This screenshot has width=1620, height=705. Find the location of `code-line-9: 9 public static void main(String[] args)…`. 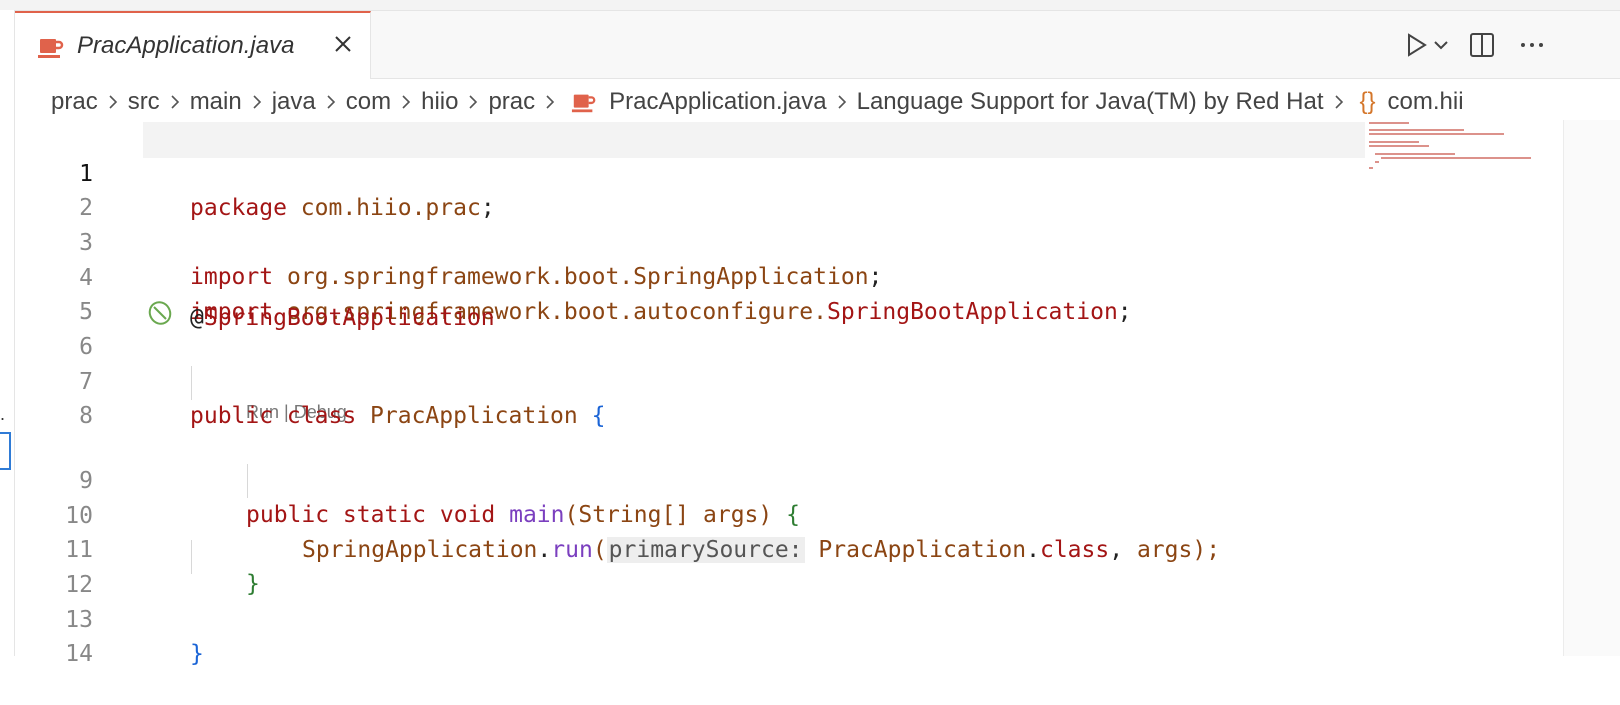

code-line-9: 9 public static void main(String[] args)… is located at coordinates (695, 479).